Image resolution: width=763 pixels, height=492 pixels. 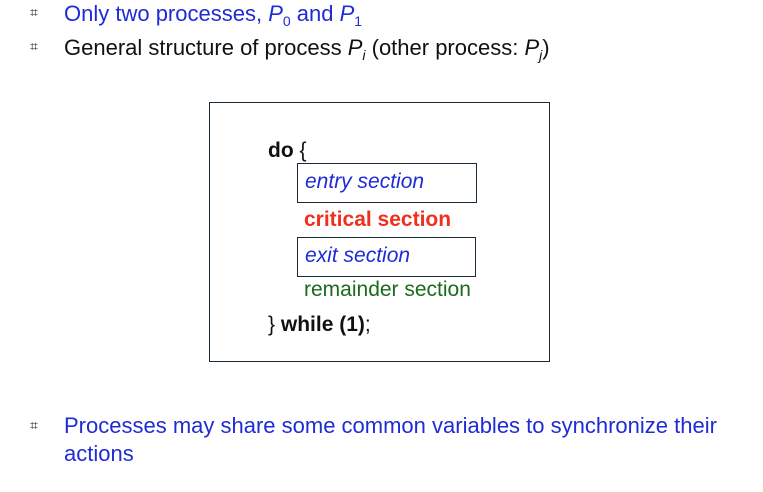 I want to click on while-keyword: while (1), so click(x=322, y=324).